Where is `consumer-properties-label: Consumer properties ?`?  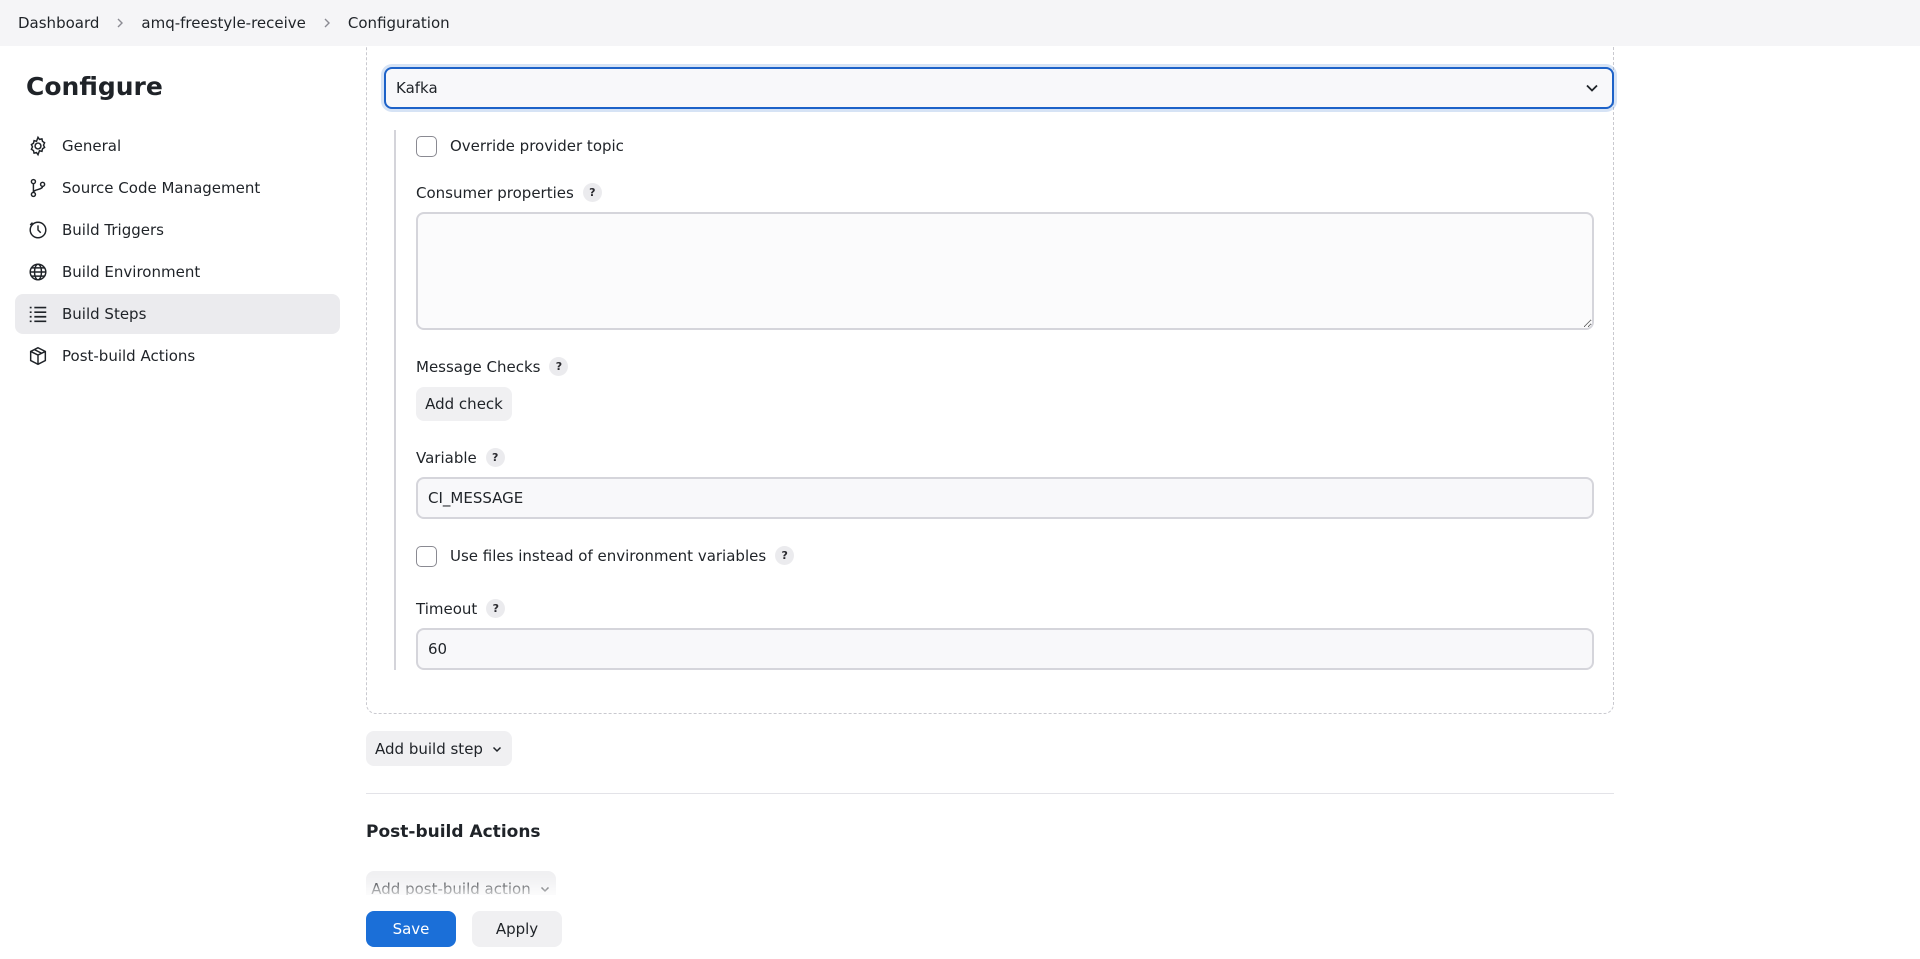
consumer-properties-label: Consumer properties ? is located at coordinates (509, 192).